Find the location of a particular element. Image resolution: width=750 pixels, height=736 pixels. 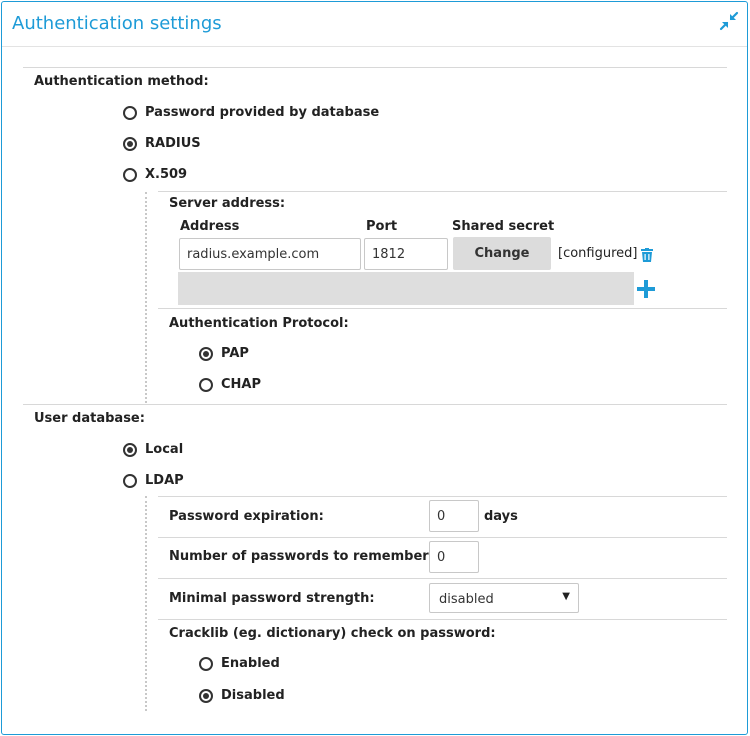

radio-label: Enabled is located at coordinates (250, 663).